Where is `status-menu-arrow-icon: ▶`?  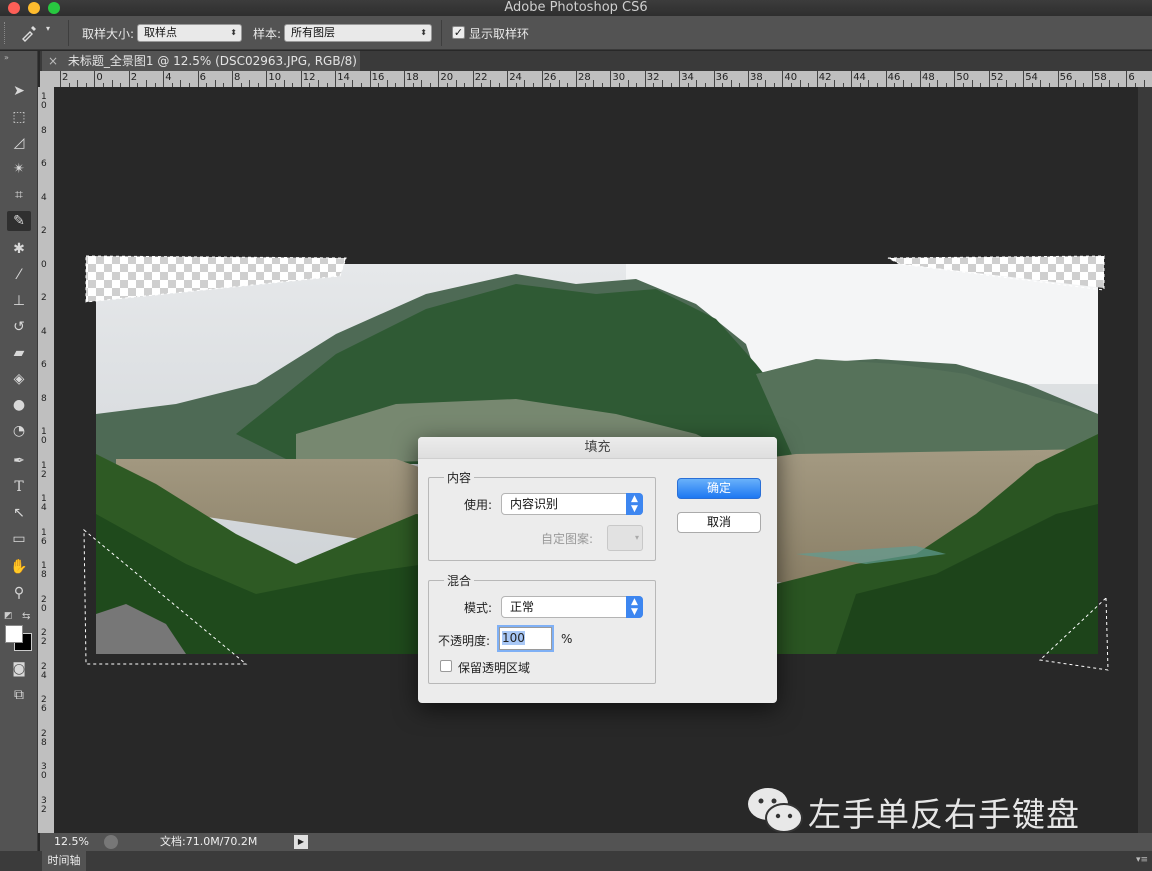 status-menu-arrow-icon: ▶ is located at coordinates (301, 842).